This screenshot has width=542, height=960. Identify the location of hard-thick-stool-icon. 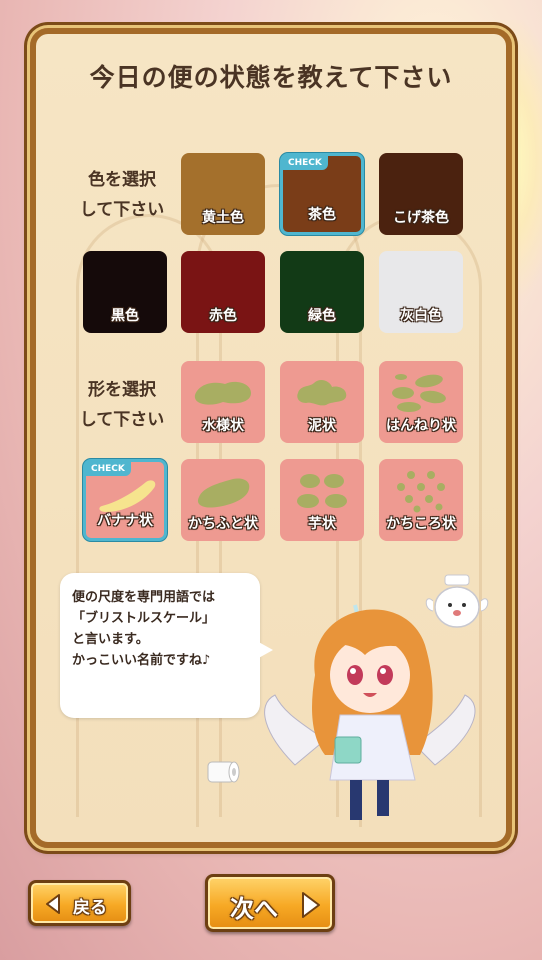
(223, 493).